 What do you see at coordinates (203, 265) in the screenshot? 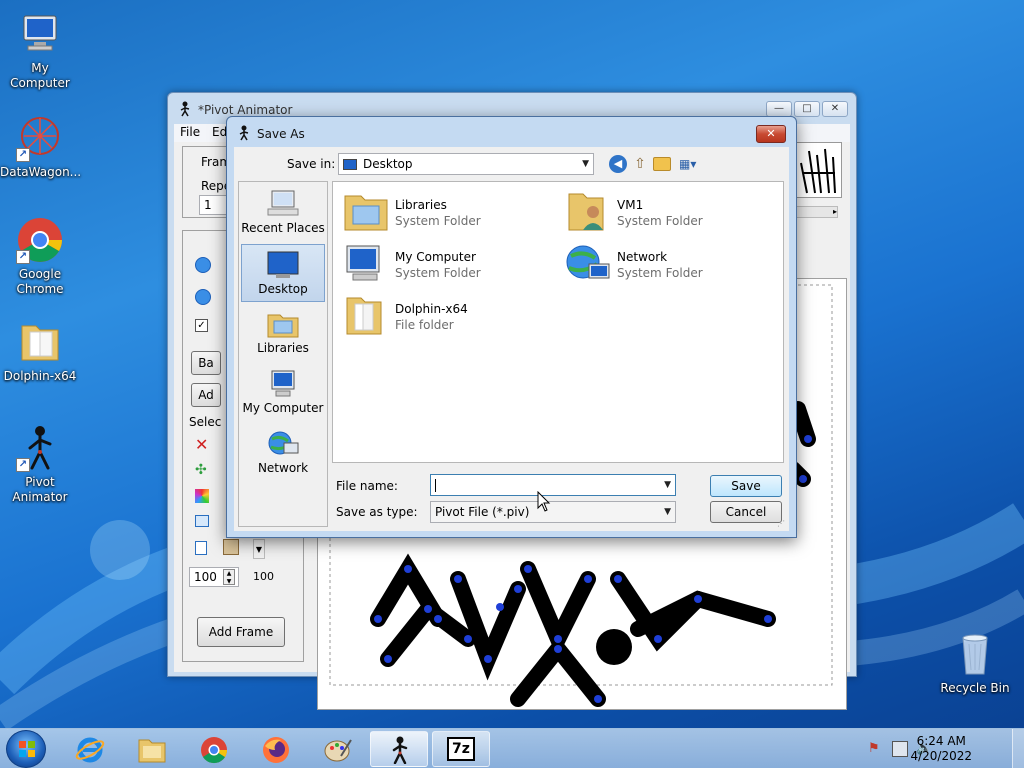
I see `play-icon` at bounding box center [203, 265].